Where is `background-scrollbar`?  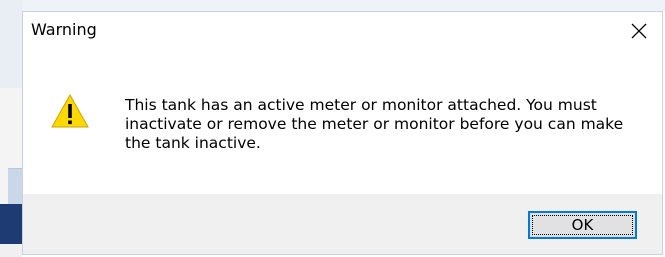 background-scrollbar is located at coordinates (15, 186).